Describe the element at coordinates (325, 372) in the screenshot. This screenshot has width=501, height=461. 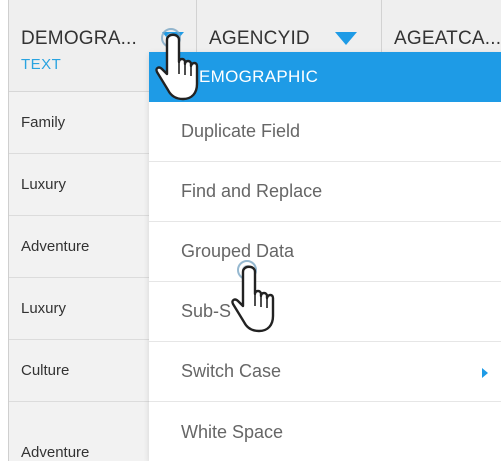
I see `menu-item-switch-case: Switch Case` at that location.